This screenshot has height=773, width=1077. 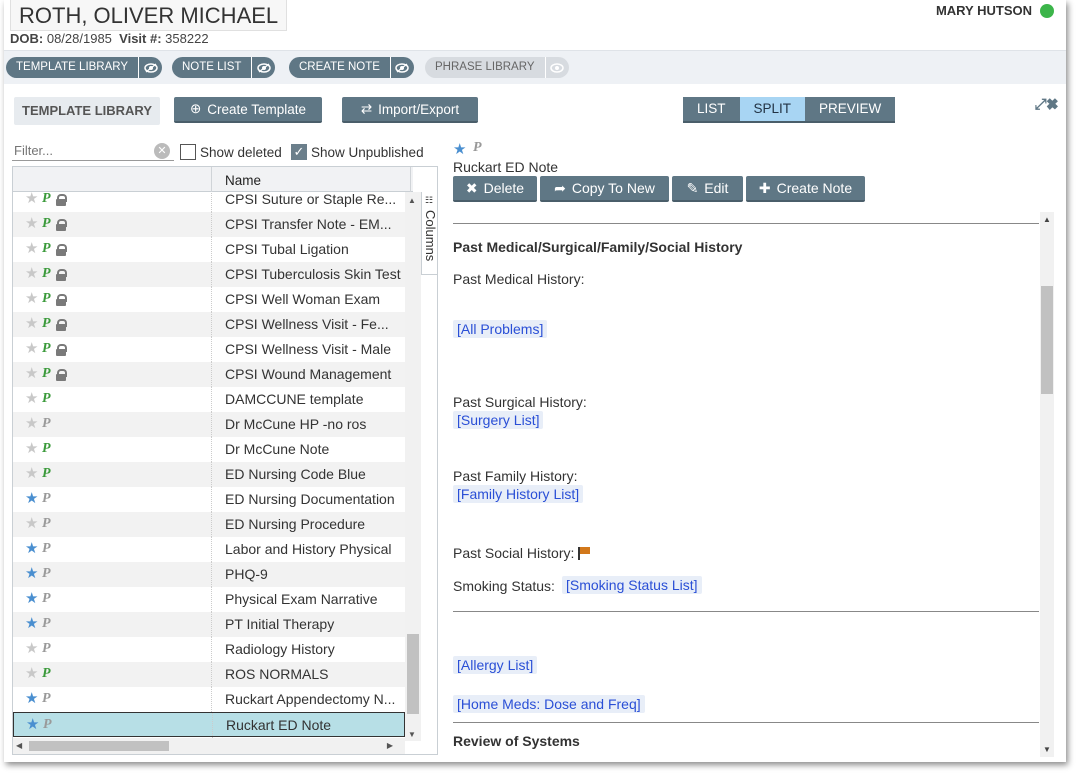 What do you see at coordinates (209, 274) in the screenshot?
I see `table-row: ★ P CPSI Tuberculosis Skin Test` at bounding box center [209, 274].